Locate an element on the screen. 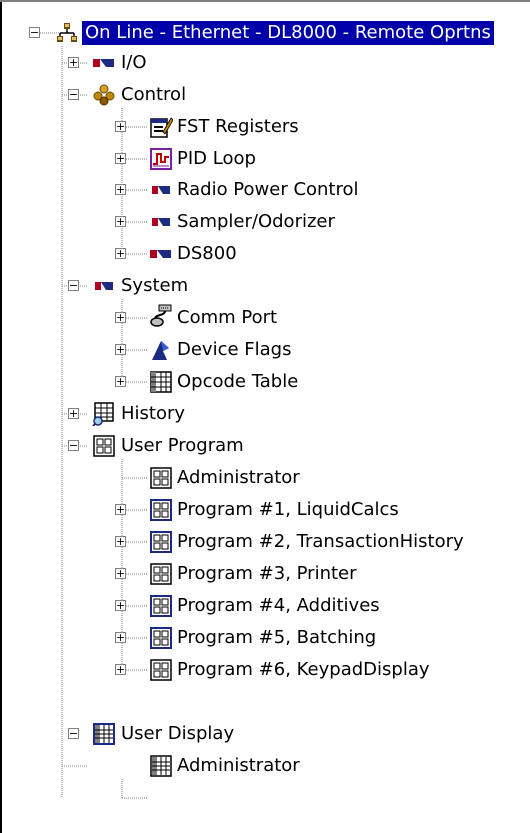  fst-registers-expand-toggle: + is located at coordinates (120, 126).